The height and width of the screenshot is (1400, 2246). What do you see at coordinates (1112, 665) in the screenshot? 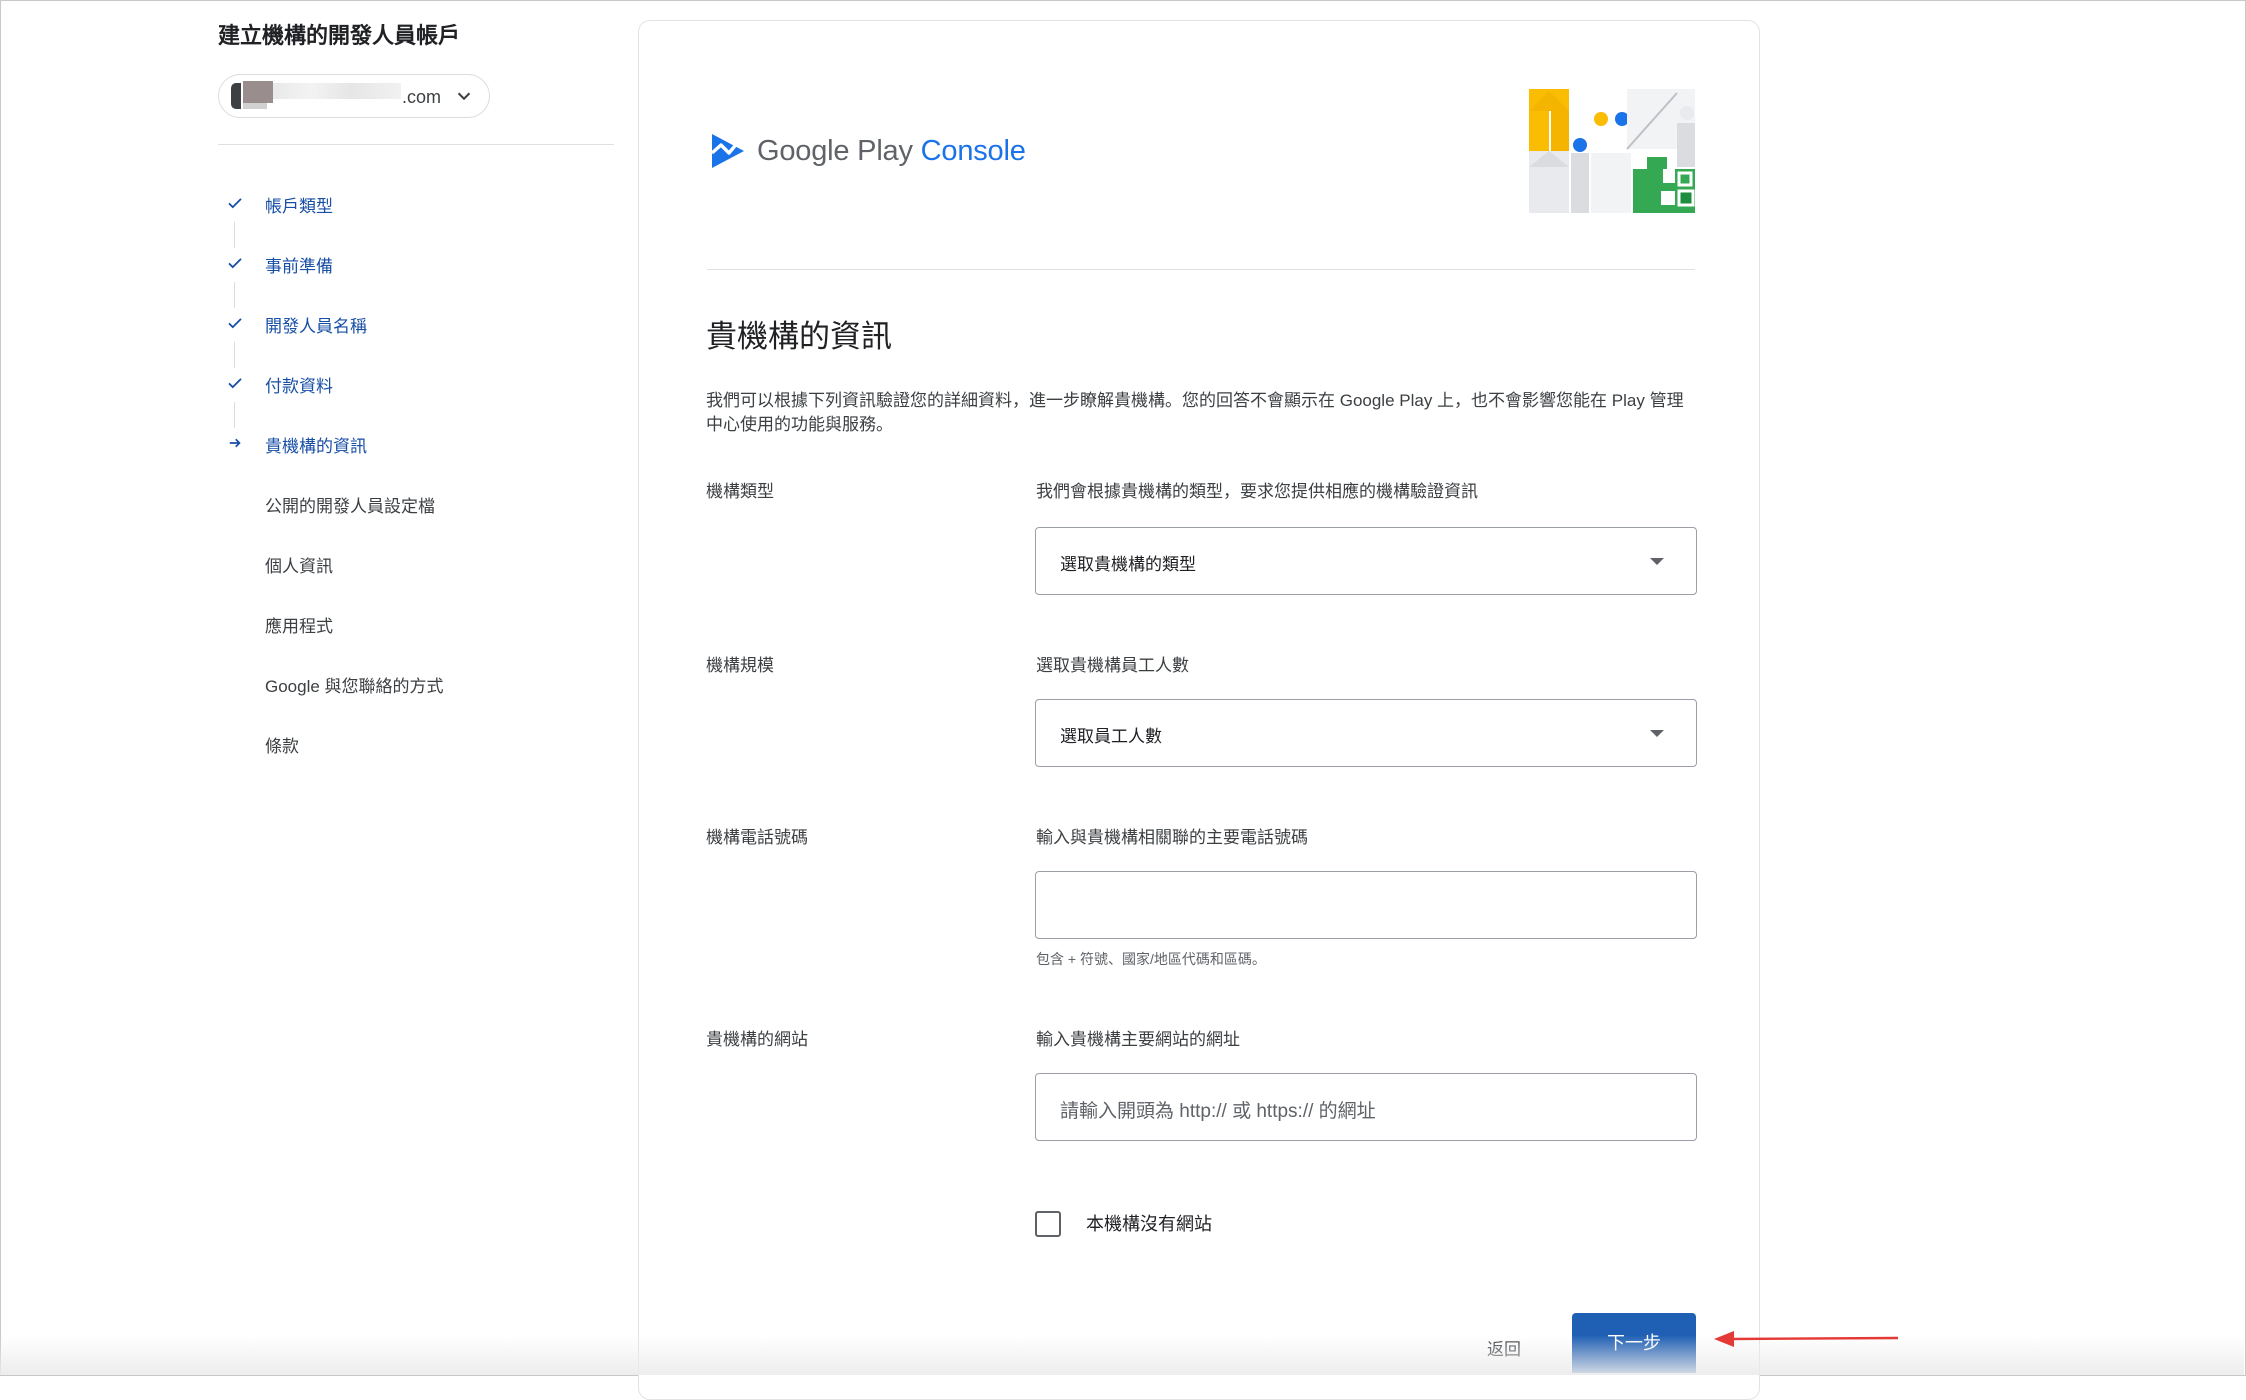
I see `org-size-description: 選取貴機構員工人數` at bounding box center [1112, 665].